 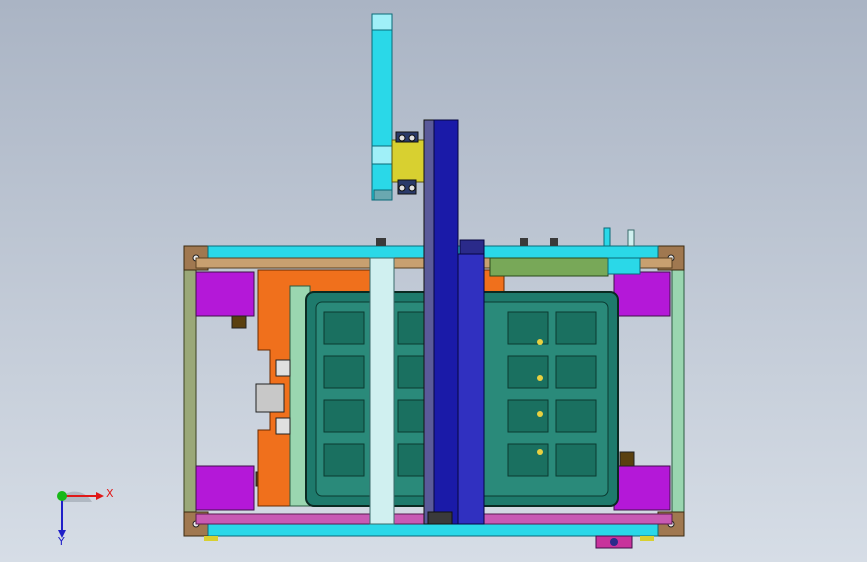 What do you see at coordinates (382, 391) in the screenshot?
I see `vertical-slide` at bounding box center [382, 391].